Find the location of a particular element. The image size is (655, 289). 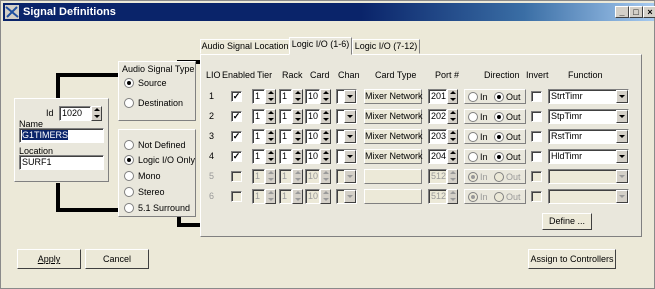

card-type-button is located at coordinates (393, 176).